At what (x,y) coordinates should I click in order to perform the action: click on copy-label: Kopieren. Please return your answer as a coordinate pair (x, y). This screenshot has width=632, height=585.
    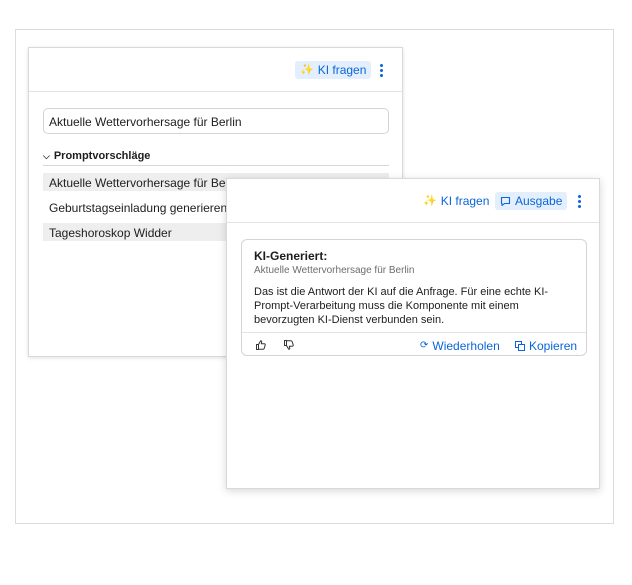
    Looking at the image, I should click on (553, 346).